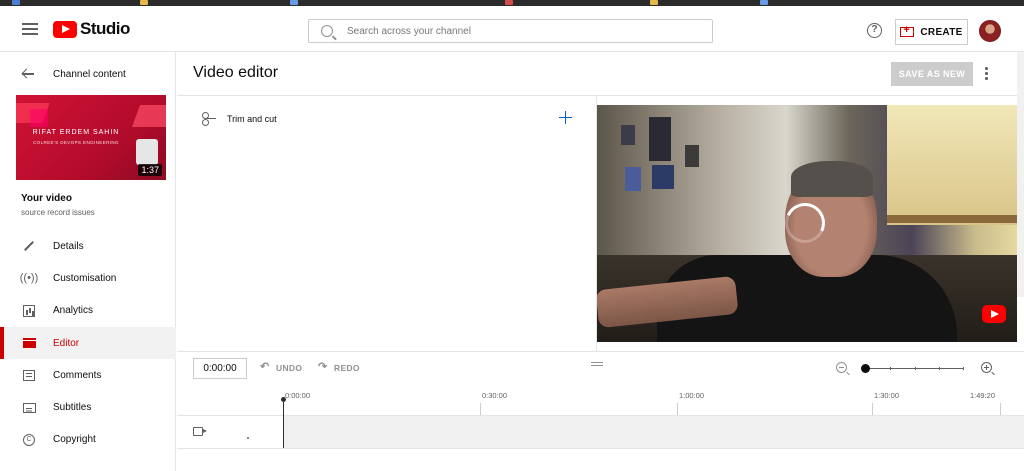  What do you see at coordinates (200, 431) in the screenshot?
I see `video-camera-icon` at bounding box center [200, 431].